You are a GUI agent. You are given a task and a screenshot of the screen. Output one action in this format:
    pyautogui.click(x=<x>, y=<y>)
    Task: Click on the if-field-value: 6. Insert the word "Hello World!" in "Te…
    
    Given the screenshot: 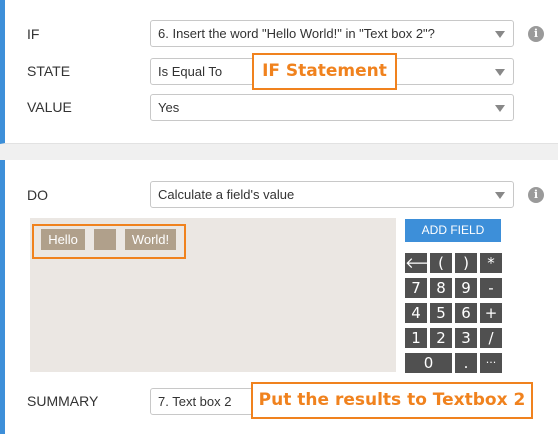 What is the action you would take?
    pyautogui.click(x=296, y=33)
    